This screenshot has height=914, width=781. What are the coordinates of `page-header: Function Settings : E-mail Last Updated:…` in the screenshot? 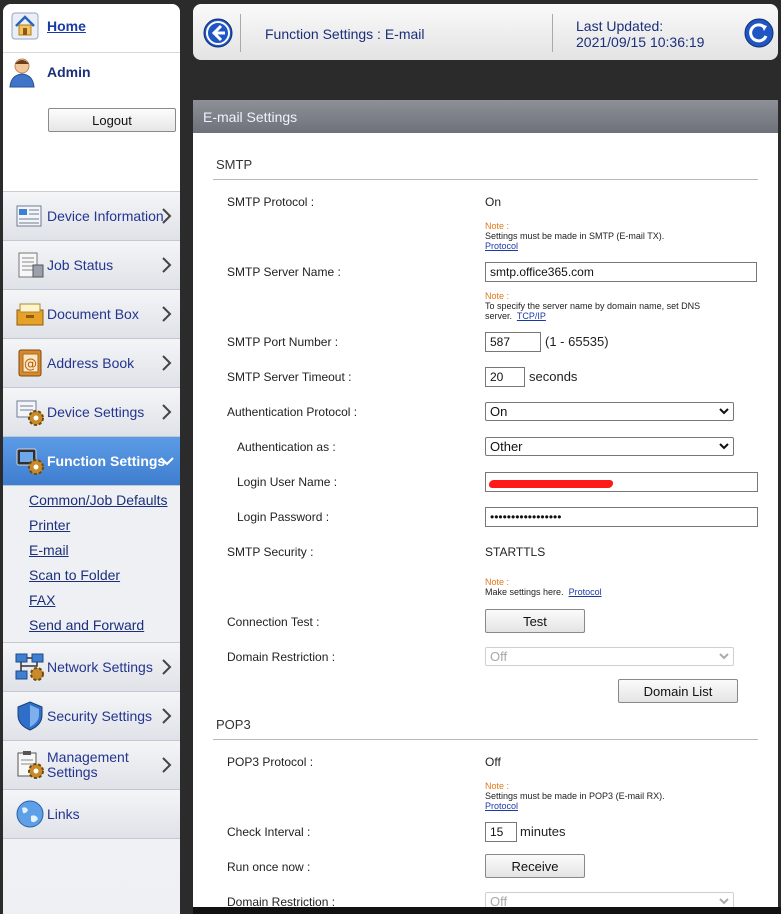 It's located at (485, 32).